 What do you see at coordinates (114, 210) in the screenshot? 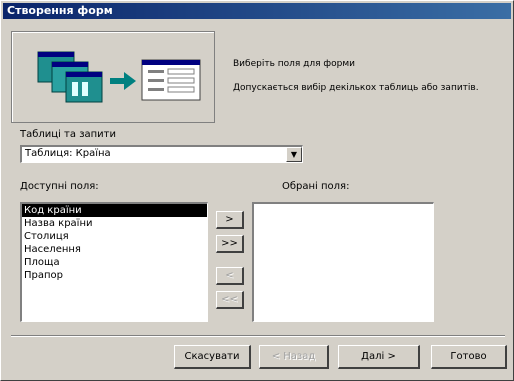
I see `list-item: Код країни` at bounding box center [114, 210].